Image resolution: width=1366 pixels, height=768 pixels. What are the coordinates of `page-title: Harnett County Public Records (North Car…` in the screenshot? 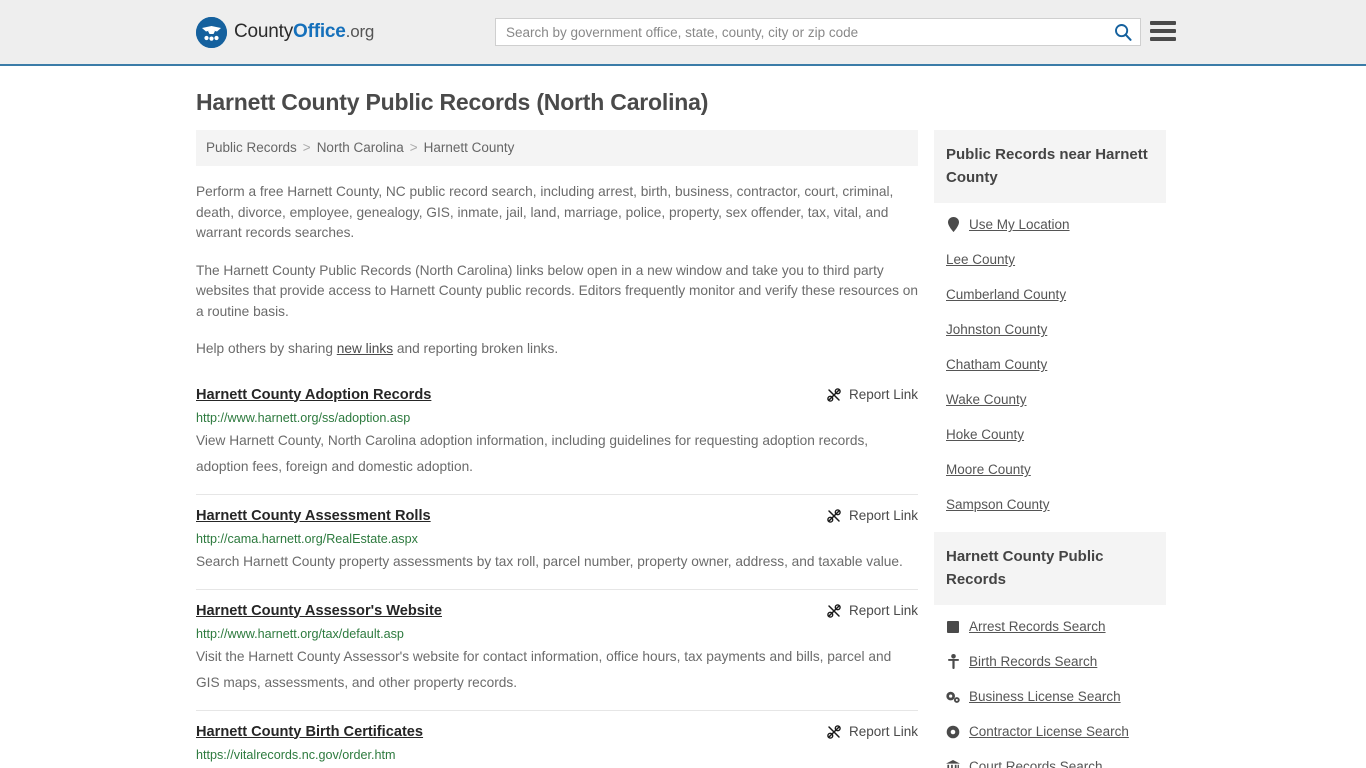 It's located at (452, 102).